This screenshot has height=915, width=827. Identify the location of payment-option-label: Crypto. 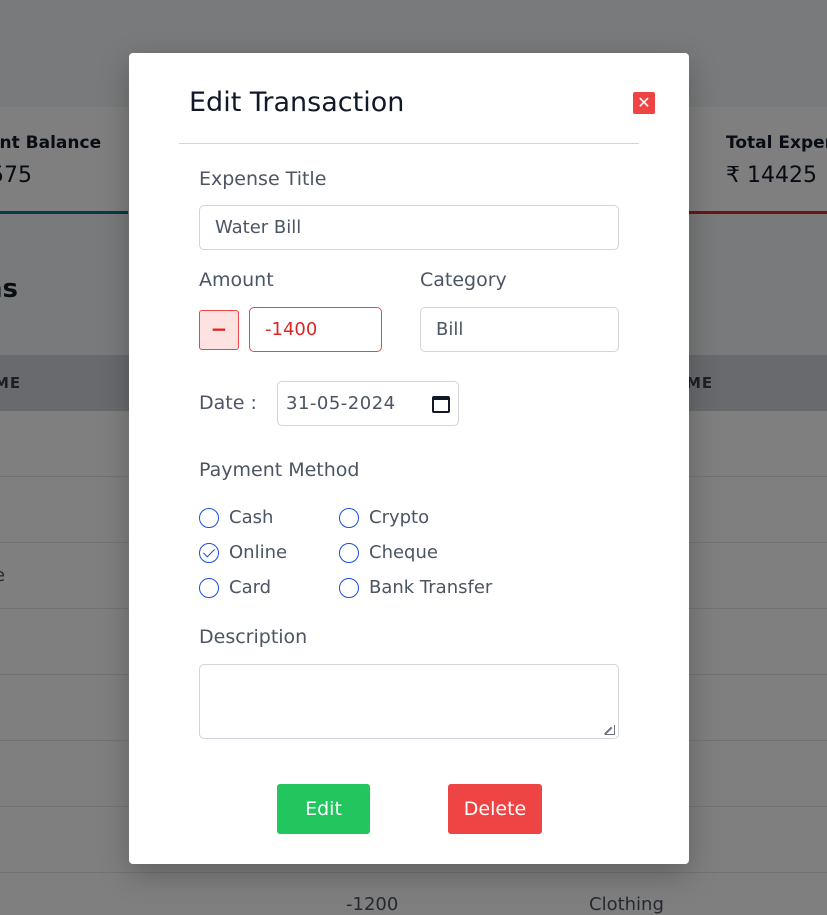
(399, 517).